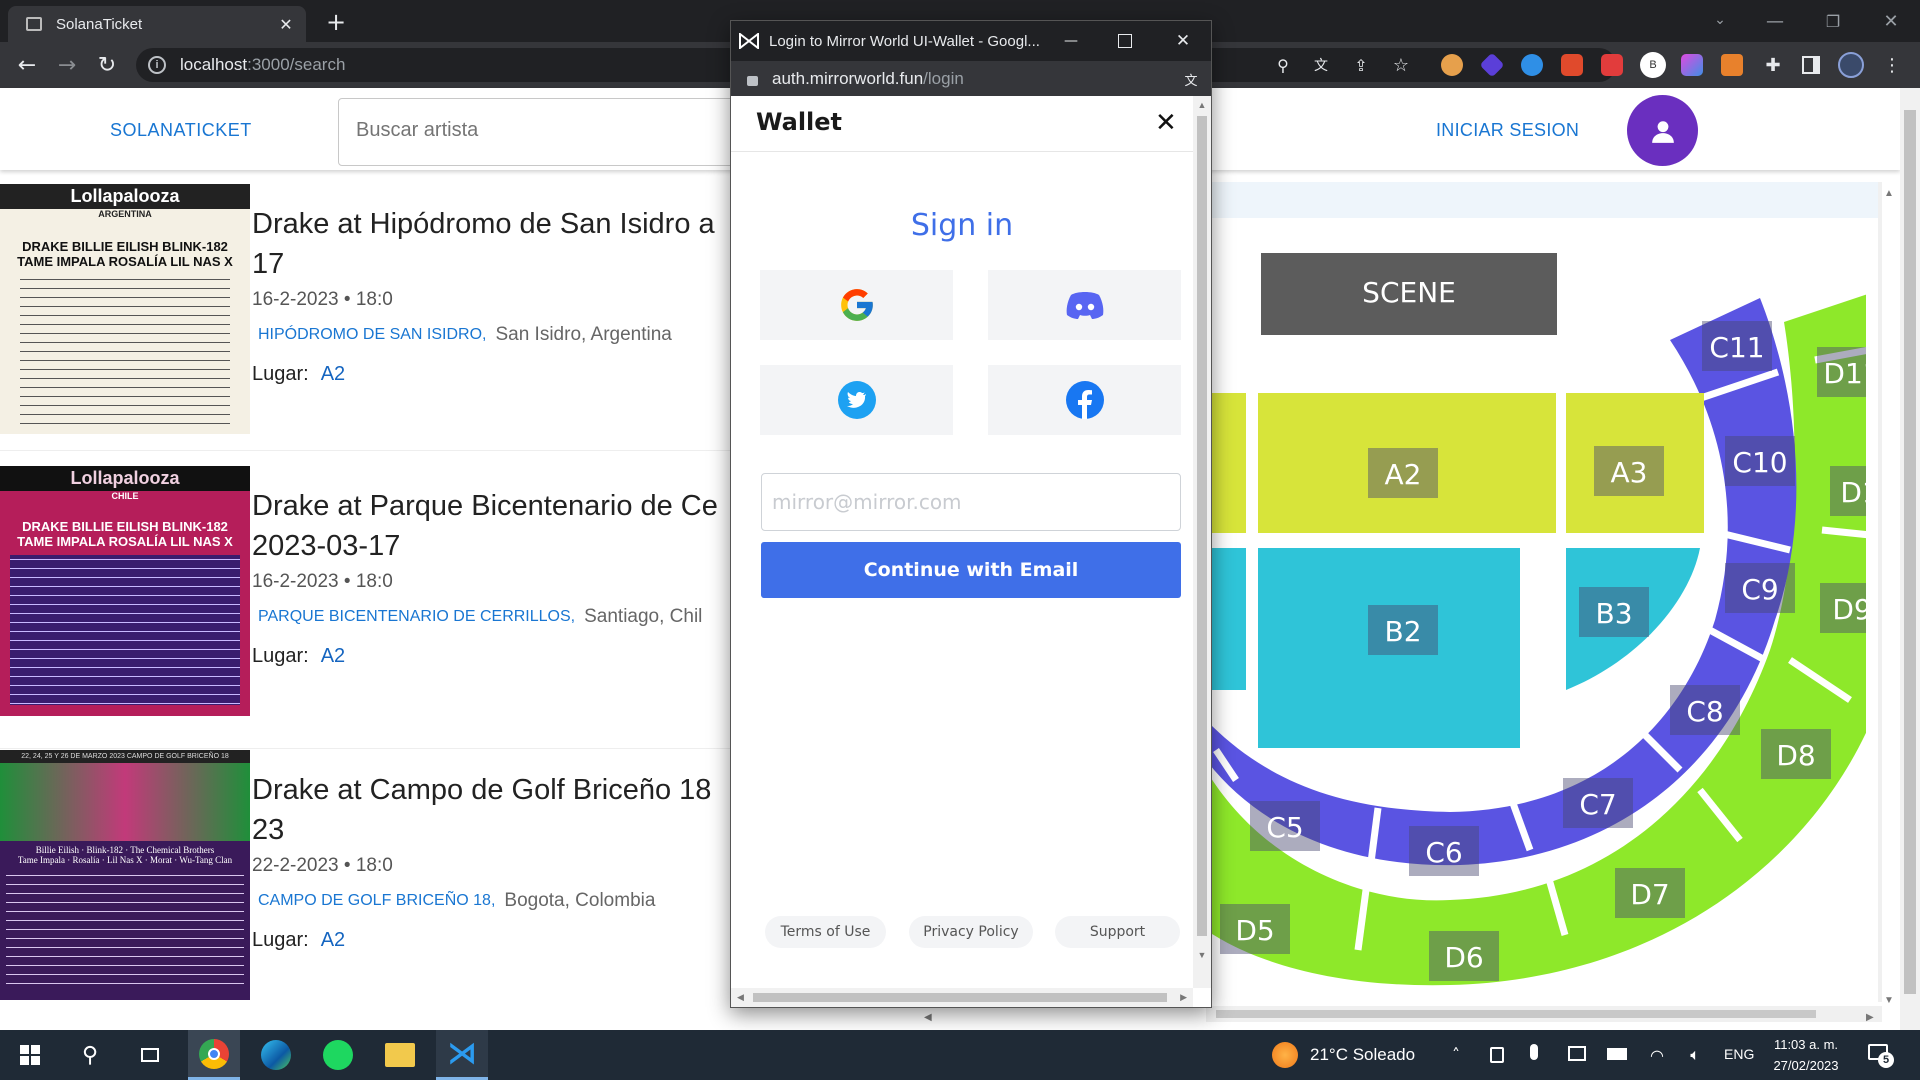  What do you see at coordinates (1125, 41) in the screenshot?
I see `popup-maximize-icon` at bounding box center [1125, 41].